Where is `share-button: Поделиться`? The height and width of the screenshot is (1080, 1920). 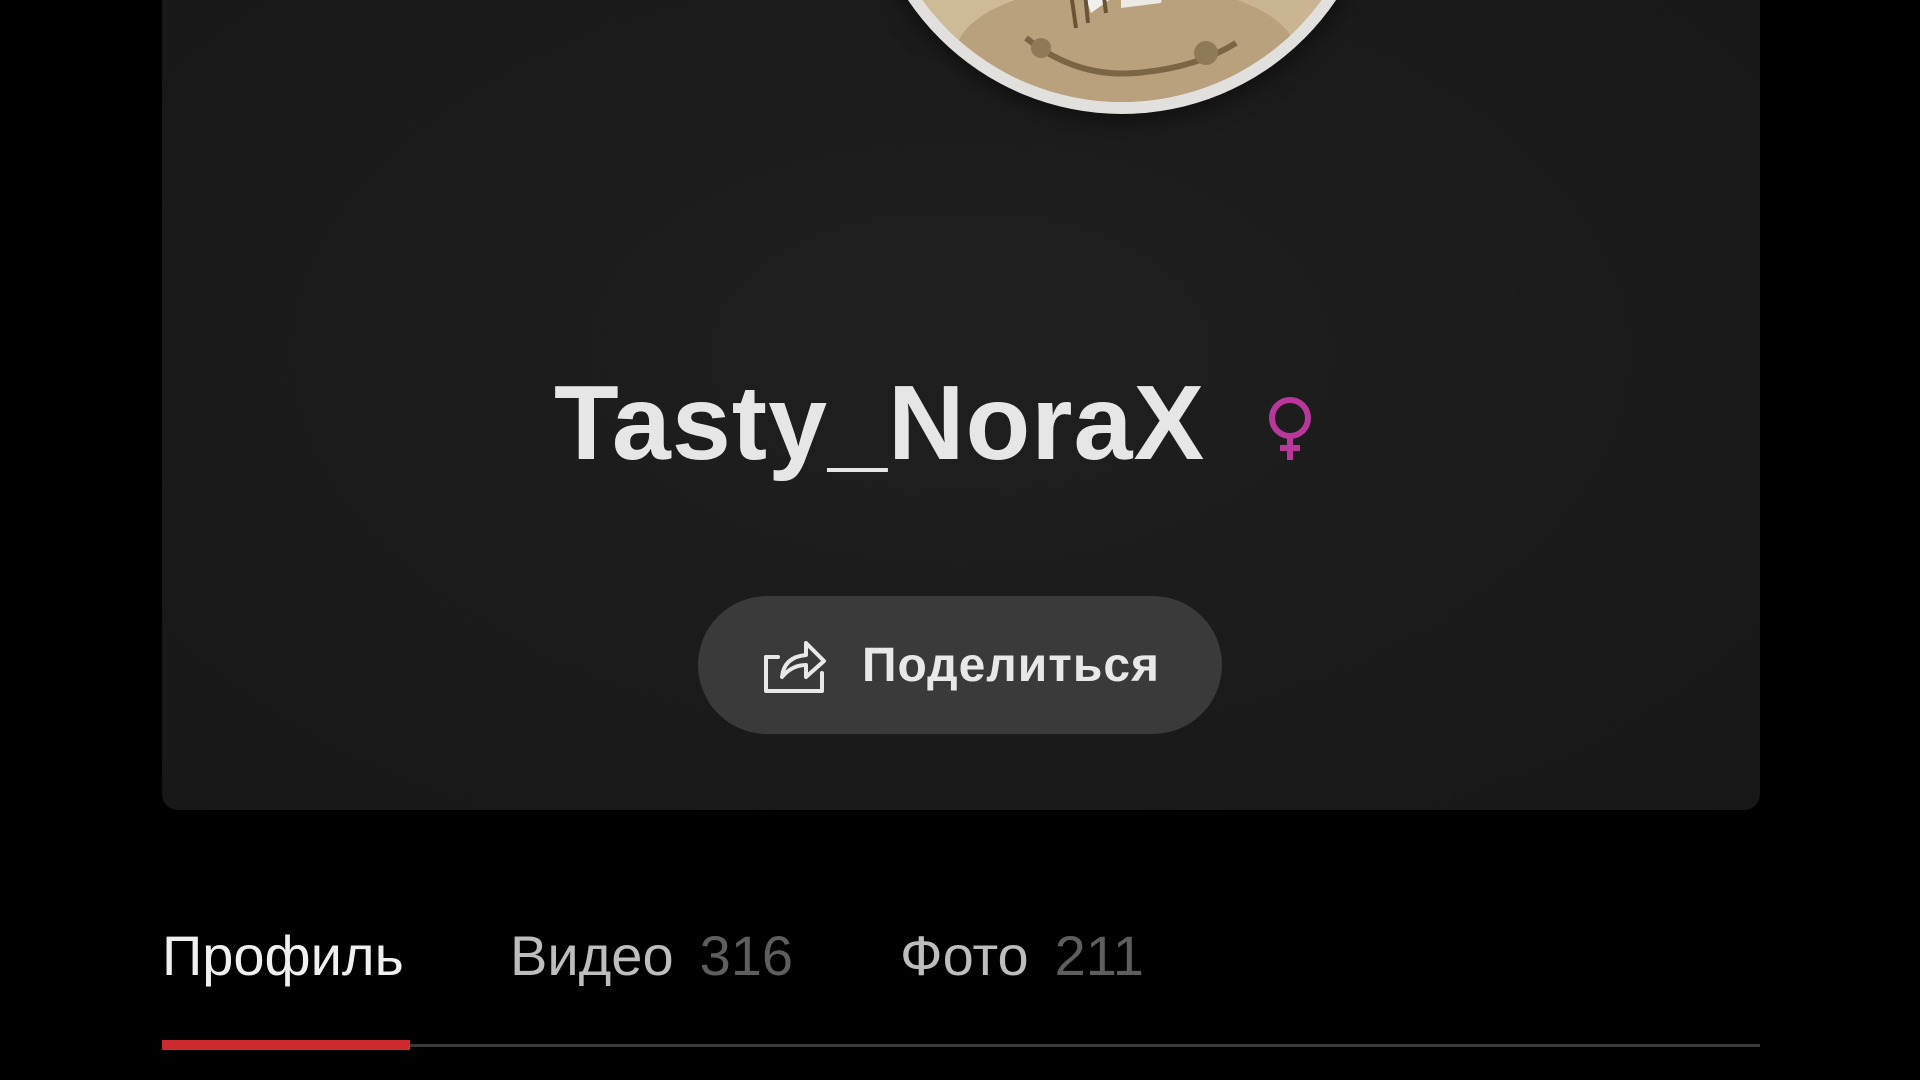 share-button: Поделиться is located at coordinates (960, 665).